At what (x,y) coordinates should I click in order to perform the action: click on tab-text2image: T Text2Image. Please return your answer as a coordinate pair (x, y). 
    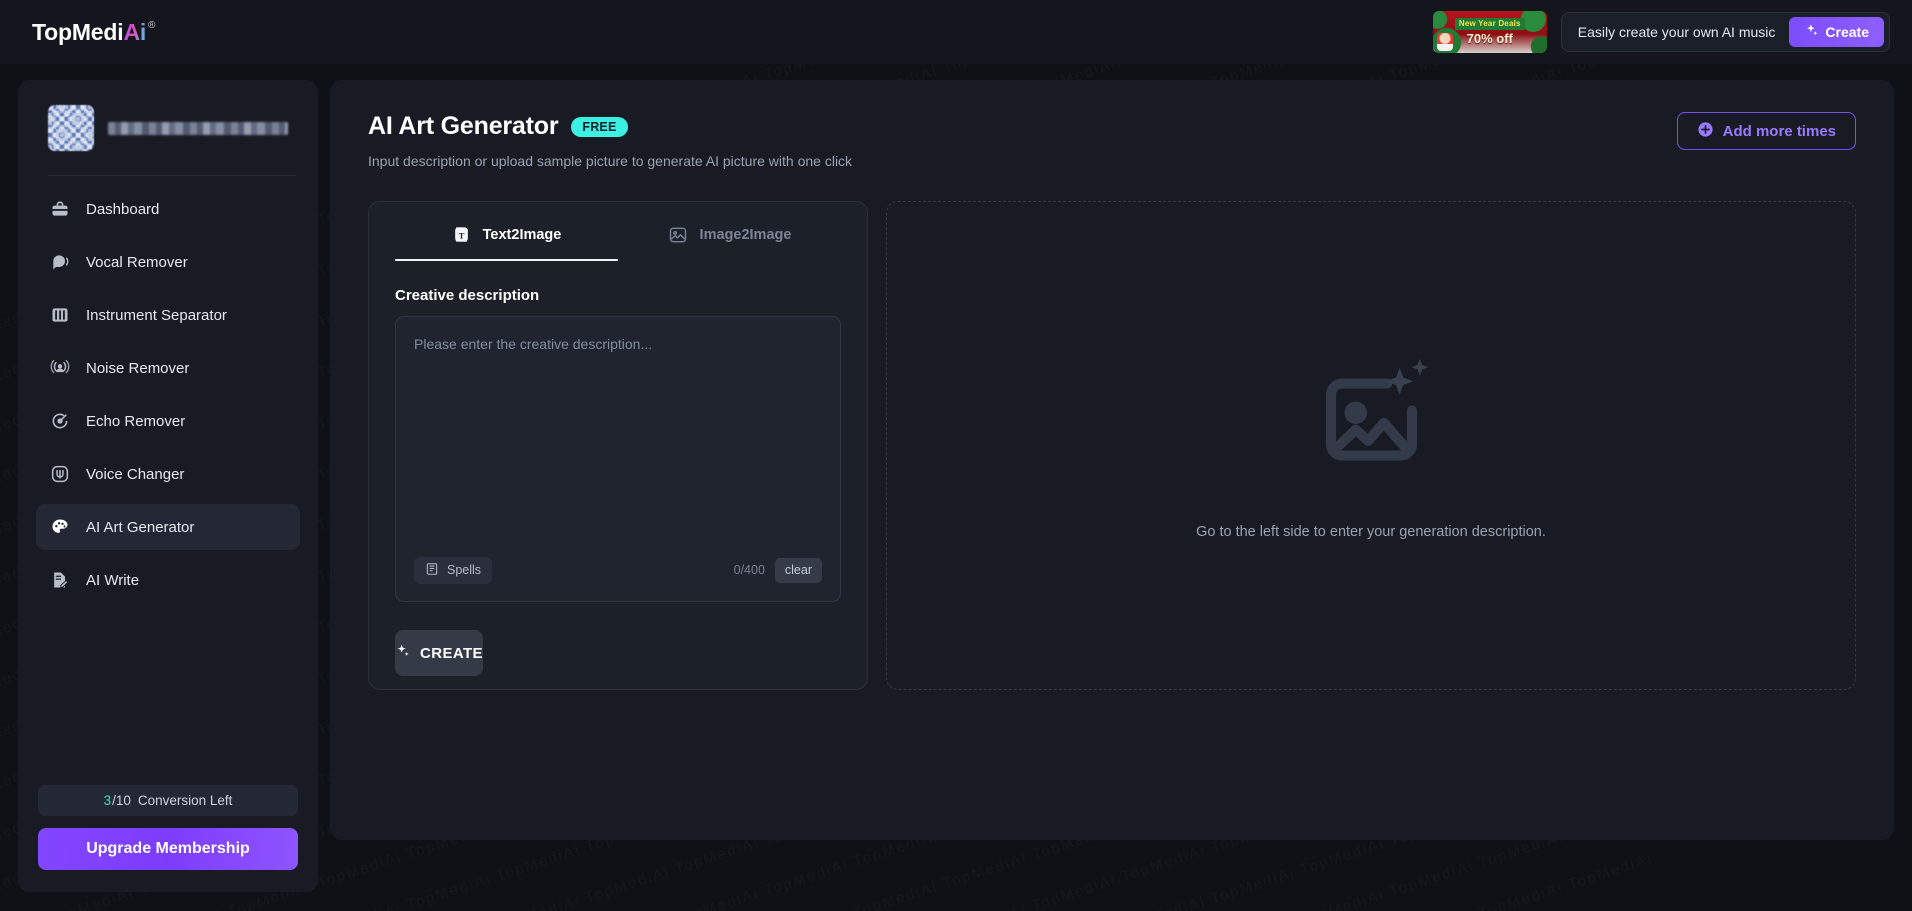
    Looking at the image, I should click on (506, 234).